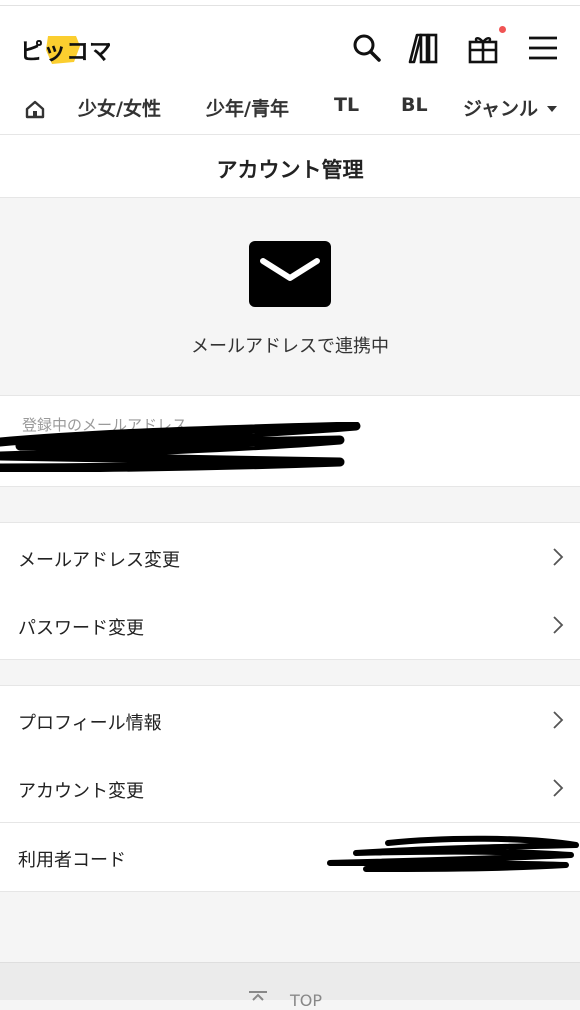 The width and height of the screenshot is (580, 1010). I want to click on change-account-label: アカウント変更, so click(81, 791).